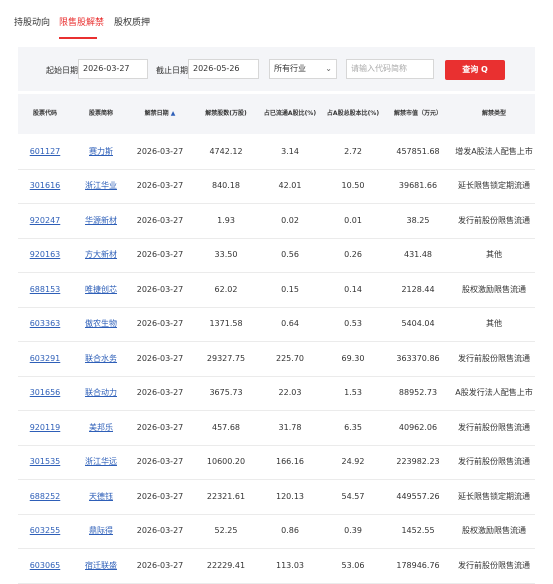 The image size is (553, 584). Describe the element at coordinates (160, 114) in the screenshot. I see `header-date: 解禁日期 ▲` at that location.